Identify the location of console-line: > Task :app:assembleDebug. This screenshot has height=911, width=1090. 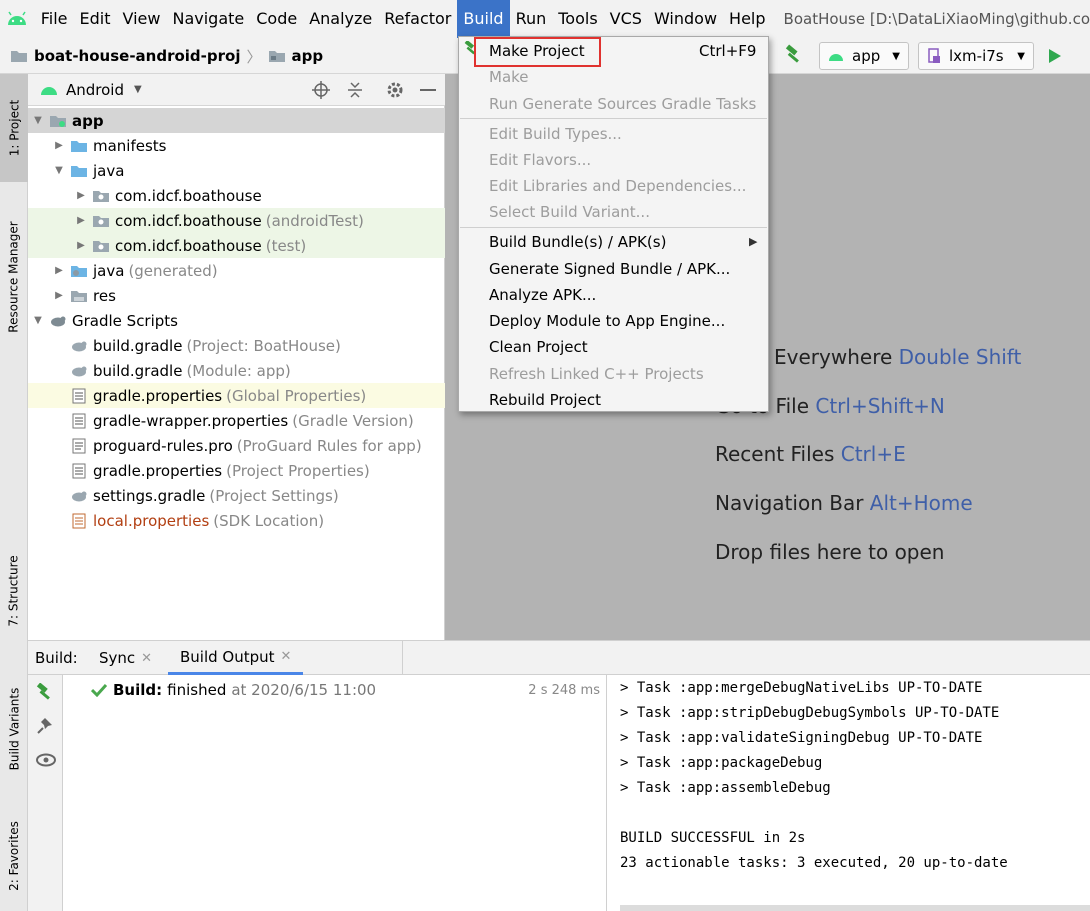
(725, 788).